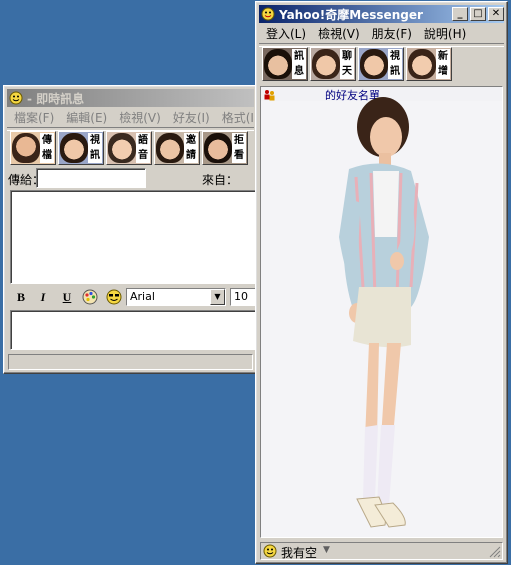 The image size is (511, 565). I want to click on im-menu-edit: 編輯(E), so click(86, 117).